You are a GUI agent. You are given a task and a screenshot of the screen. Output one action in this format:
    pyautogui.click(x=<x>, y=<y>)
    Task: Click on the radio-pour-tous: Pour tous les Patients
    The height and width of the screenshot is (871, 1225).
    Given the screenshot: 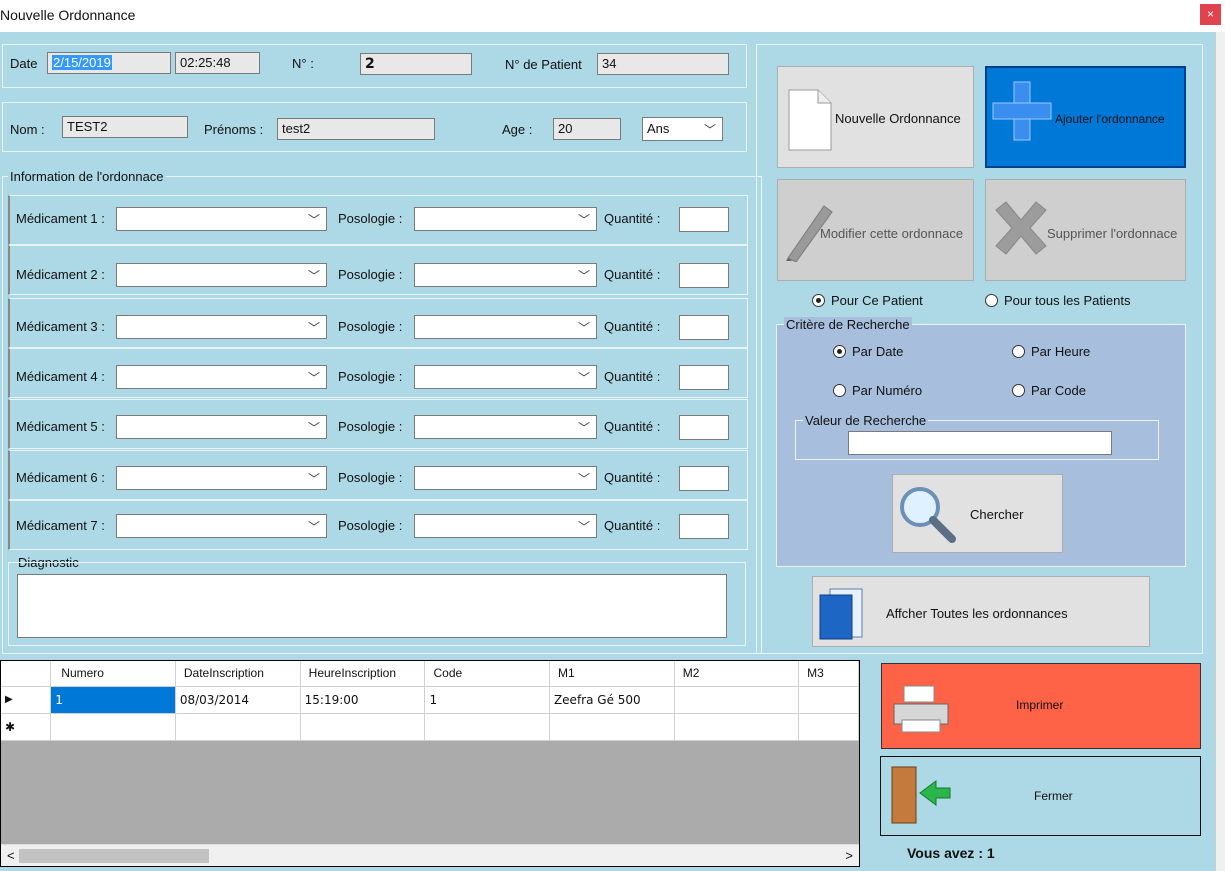 What is the action you would take?
    pyautogui.click(x=1057, y=300)
    